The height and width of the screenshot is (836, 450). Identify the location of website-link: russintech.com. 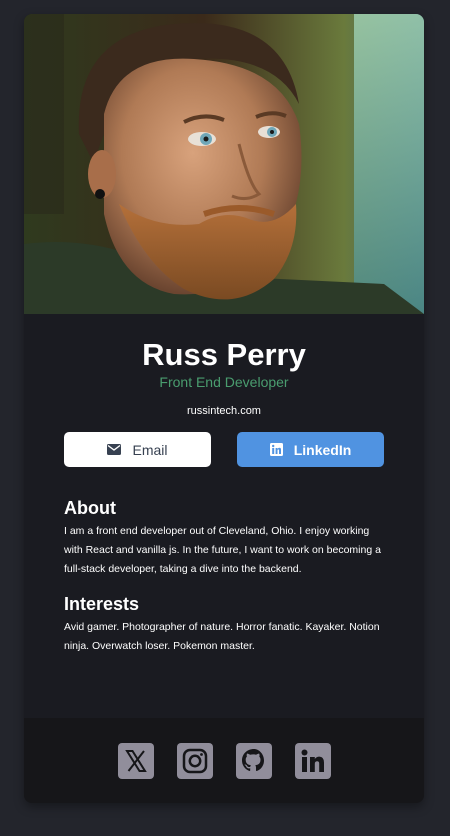
(224, 411).